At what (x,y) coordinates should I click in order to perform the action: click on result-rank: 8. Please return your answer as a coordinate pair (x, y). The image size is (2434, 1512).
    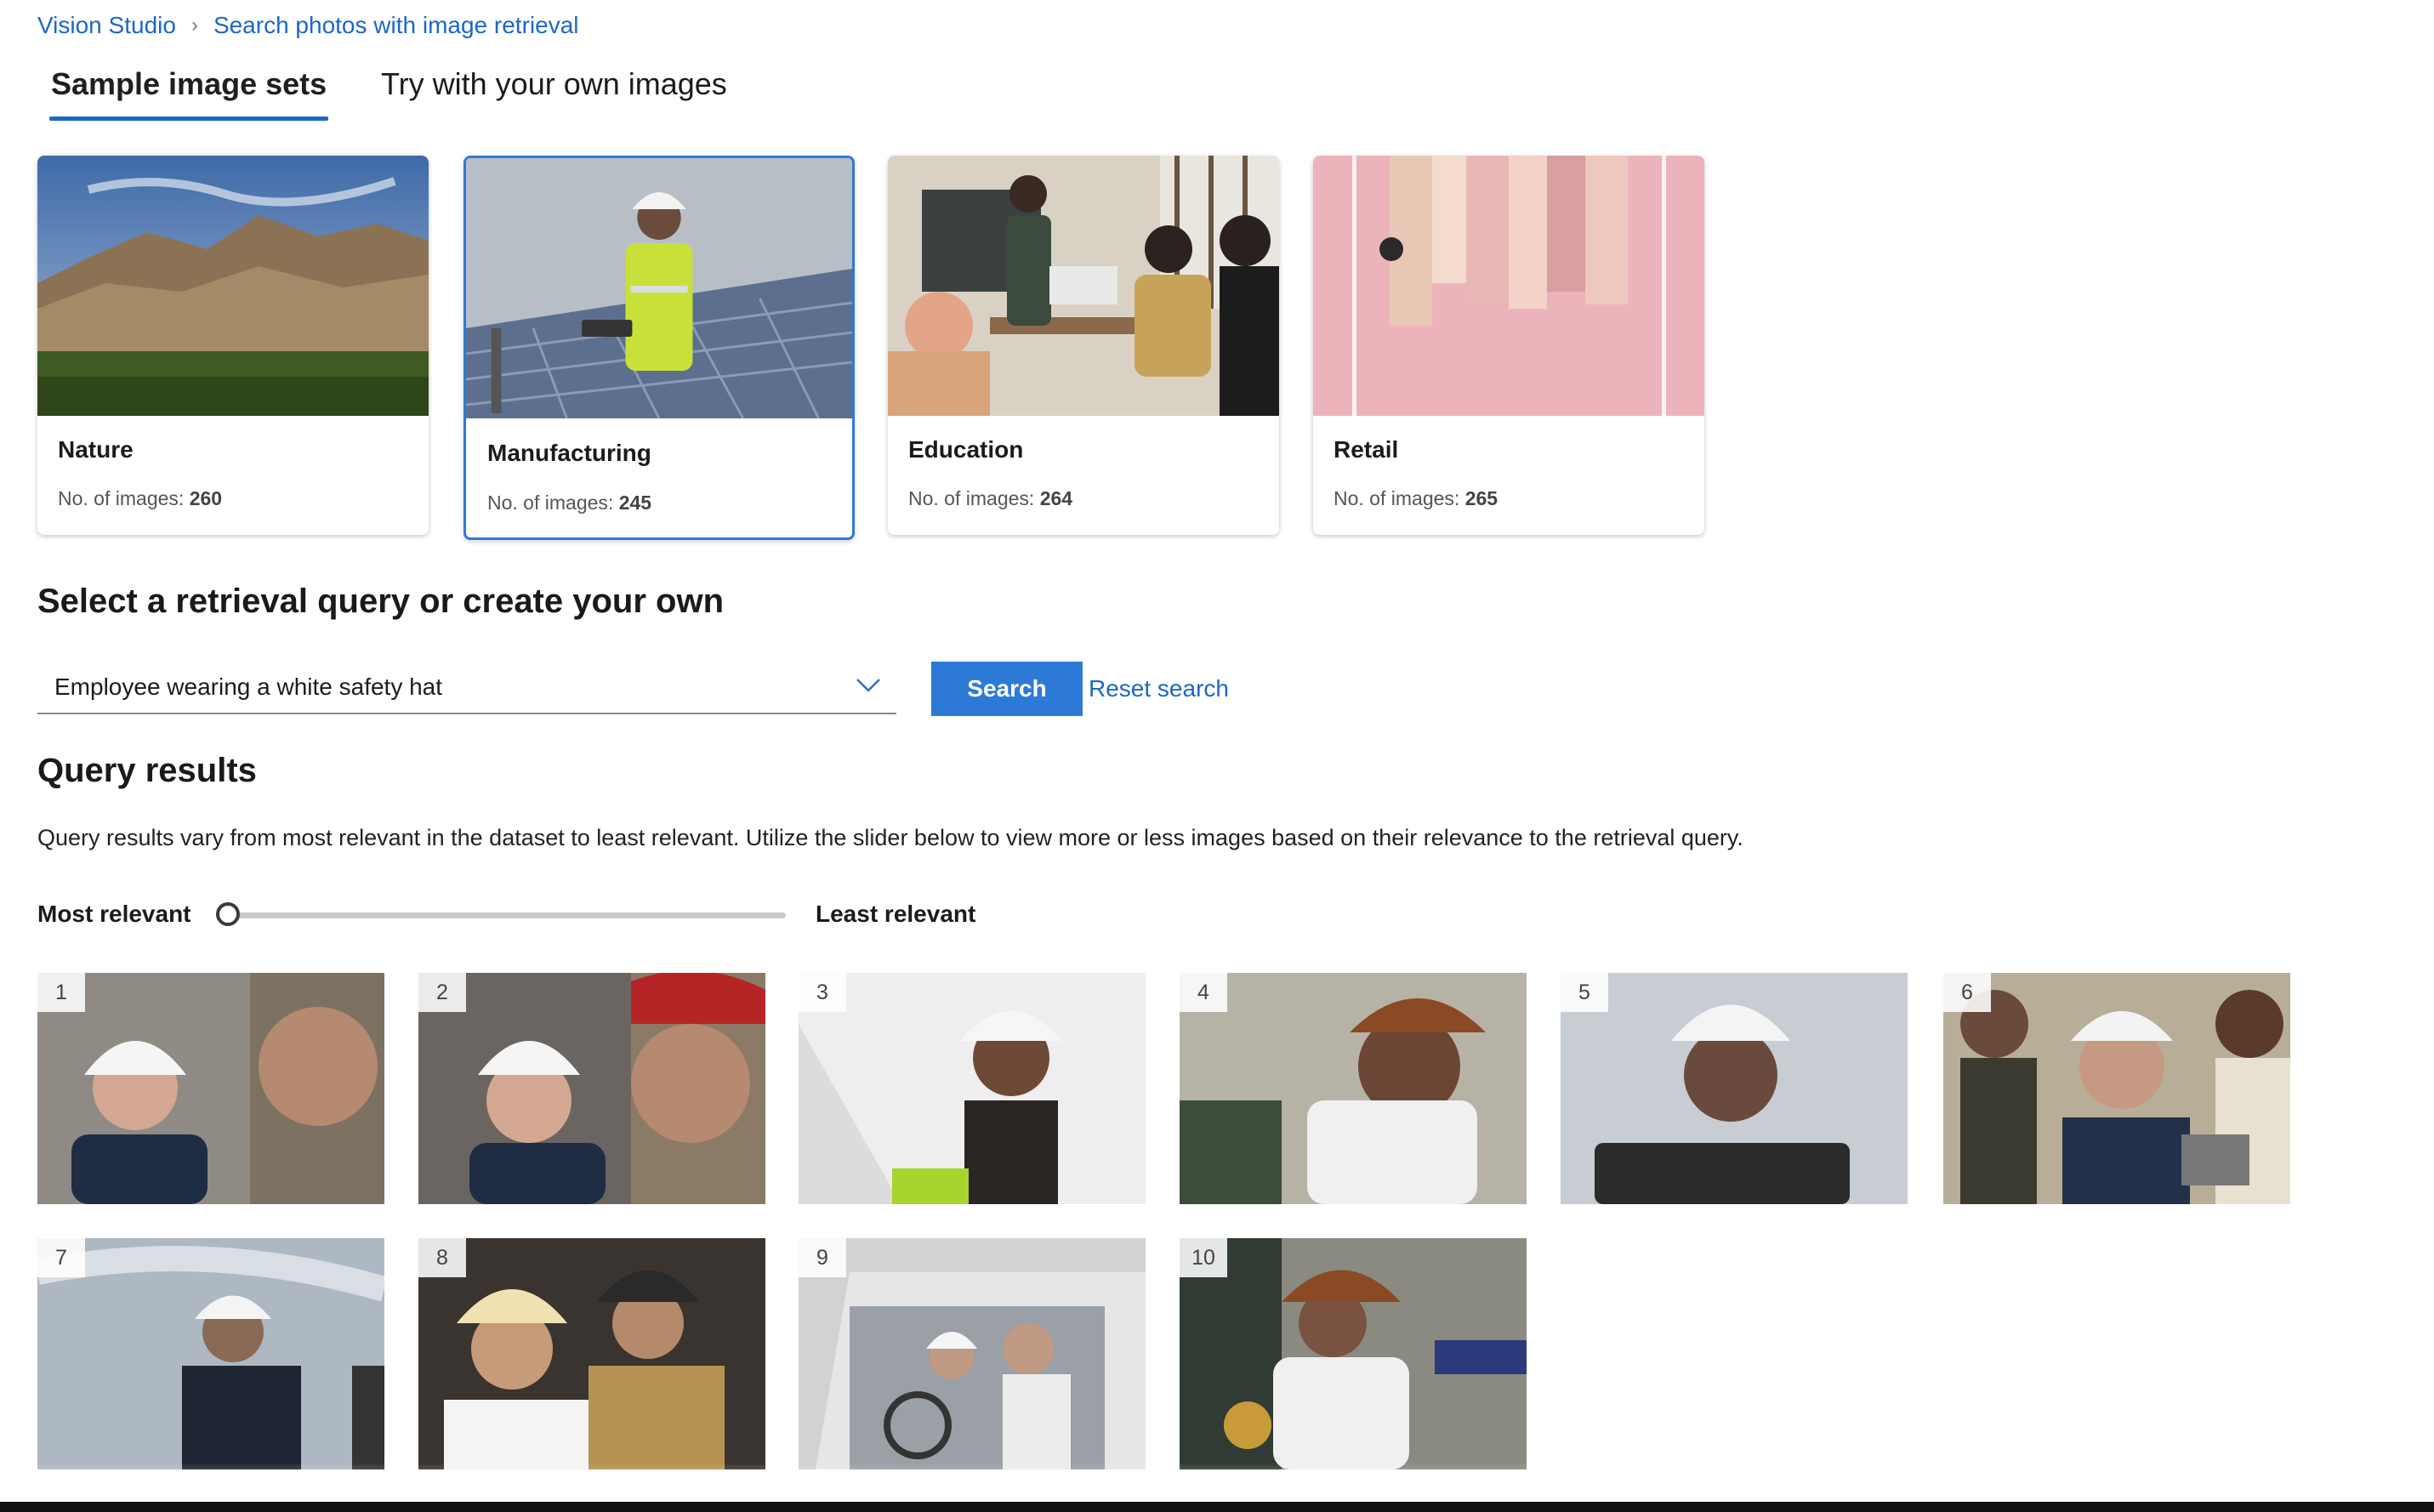
    Looking at the image, I should click on (442, 1257).